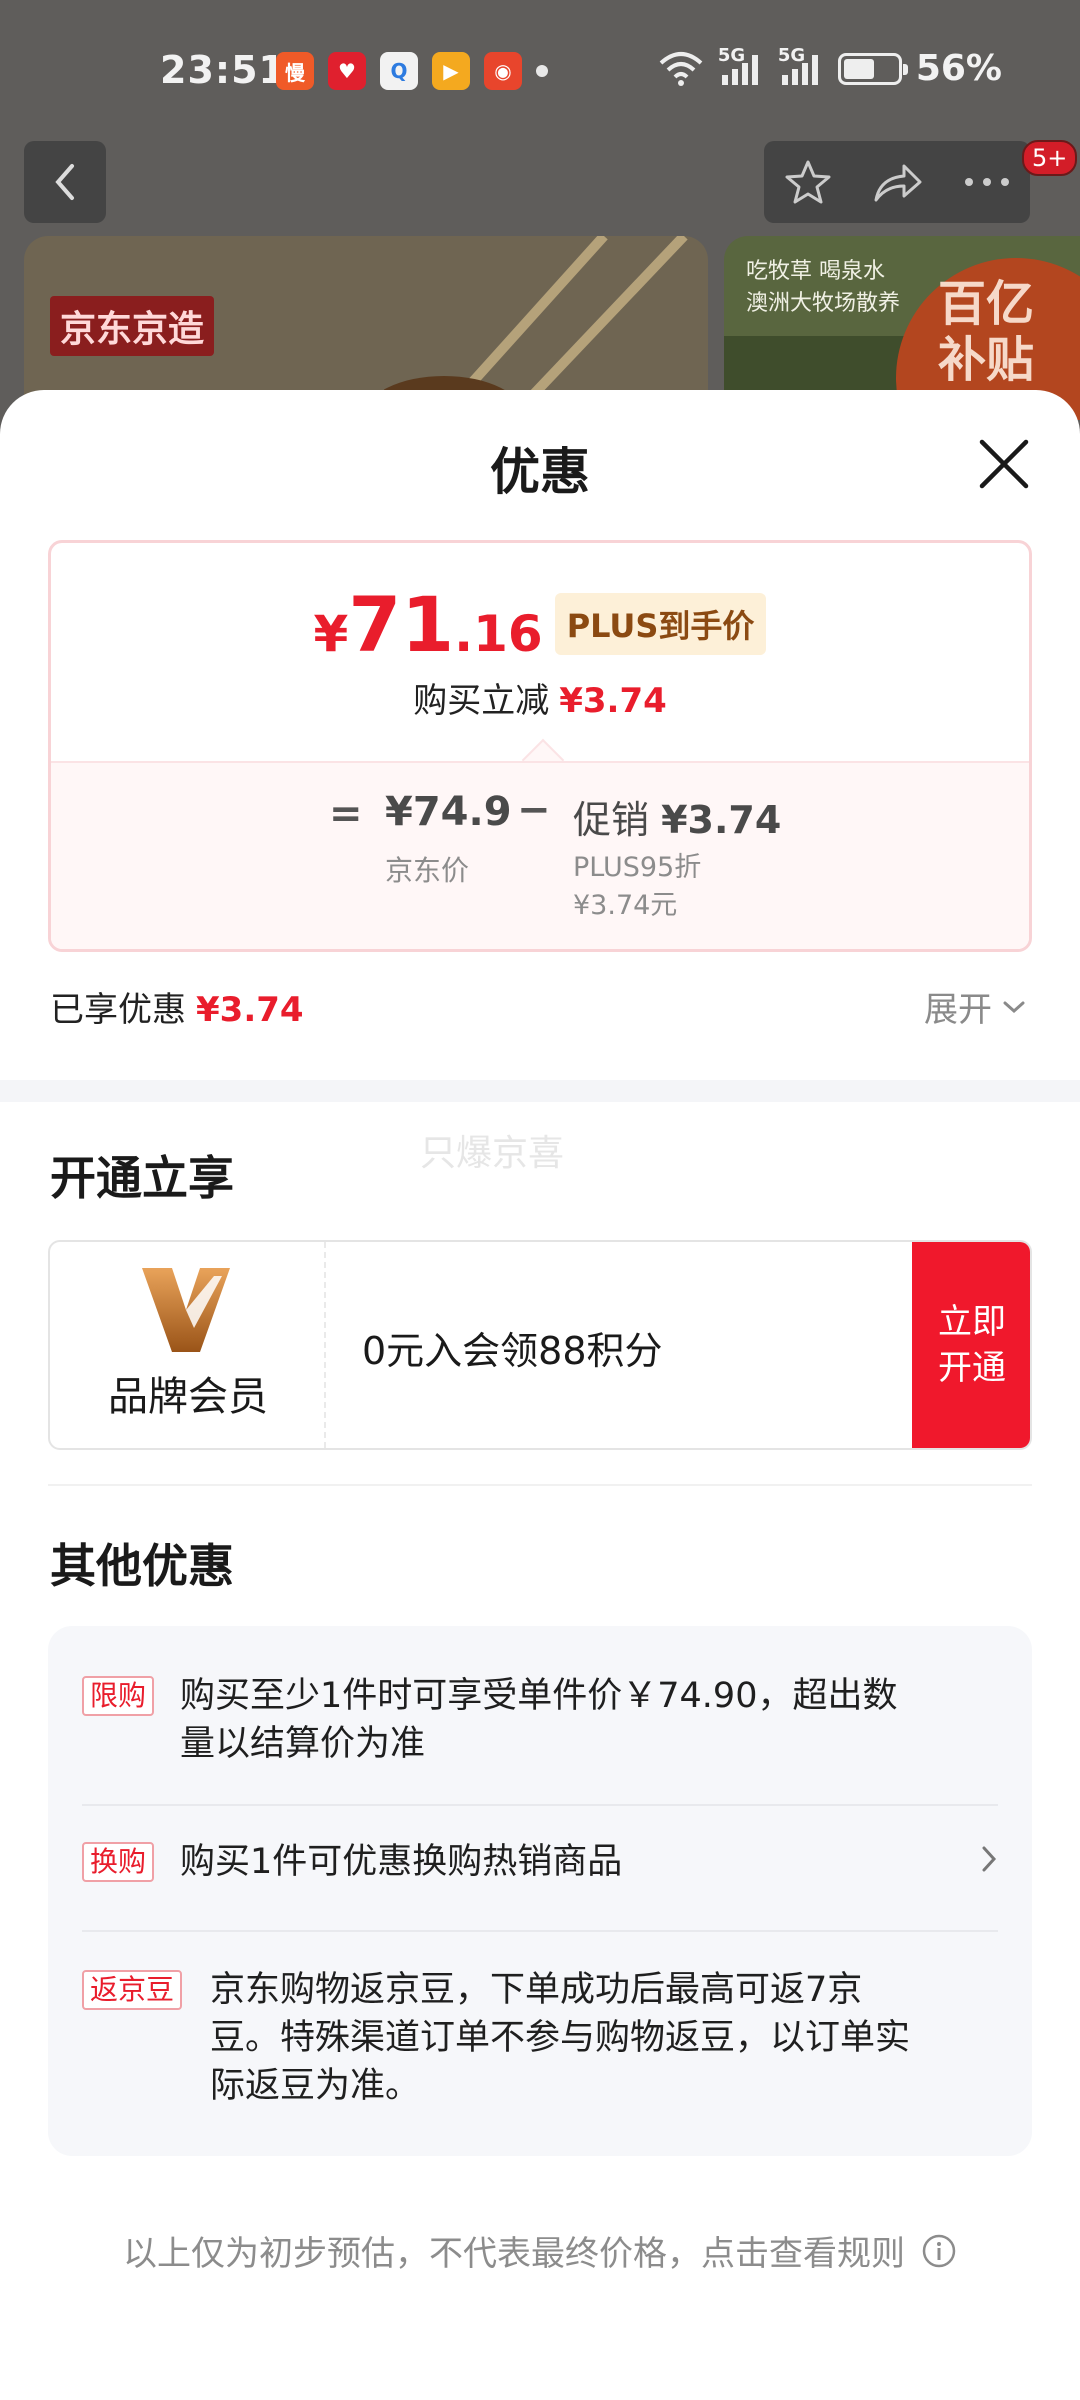 Image resolution: width=1080 pixels, height=2400 pixels. I want to click on chevron-left-icon, so click(64, 182).